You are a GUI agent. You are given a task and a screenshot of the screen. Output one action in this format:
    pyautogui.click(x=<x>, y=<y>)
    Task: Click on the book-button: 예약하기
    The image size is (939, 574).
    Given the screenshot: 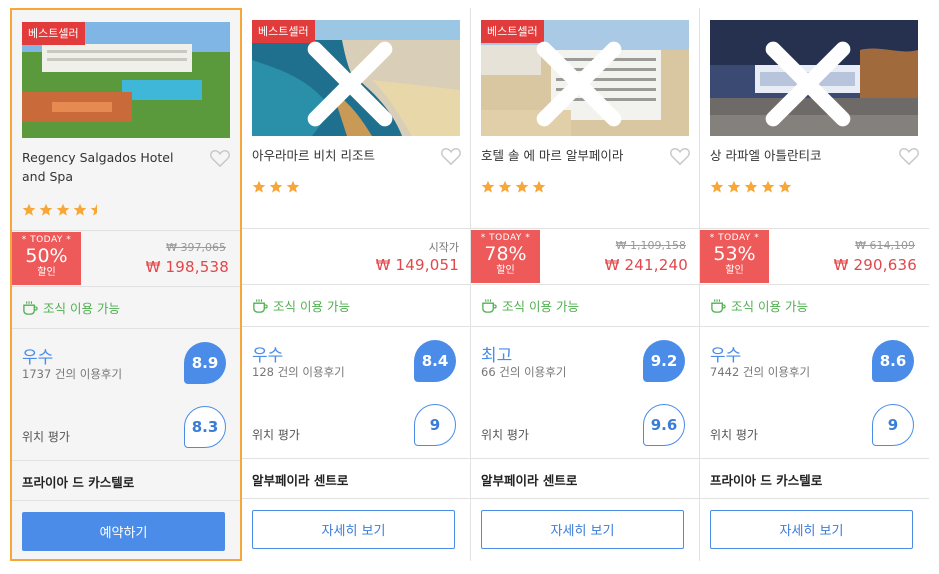 What is the action you would take?
    pyautogui.click(x=123, y=531)
    